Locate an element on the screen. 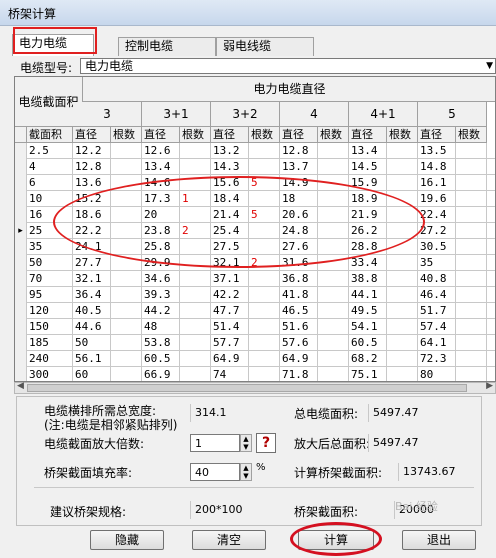 Image resolution: width=496 pixels, height=558 pixels. area-cell: 300 is located at coordinates (50, 374).